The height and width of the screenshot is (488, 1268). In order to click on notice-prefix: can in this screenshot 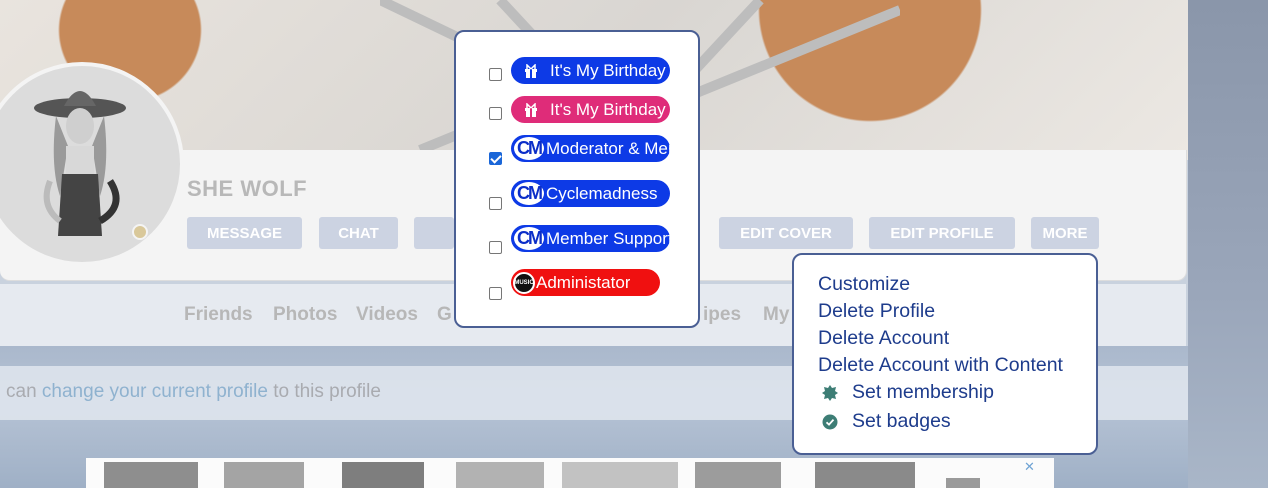, I will do `click(24, 391)`.